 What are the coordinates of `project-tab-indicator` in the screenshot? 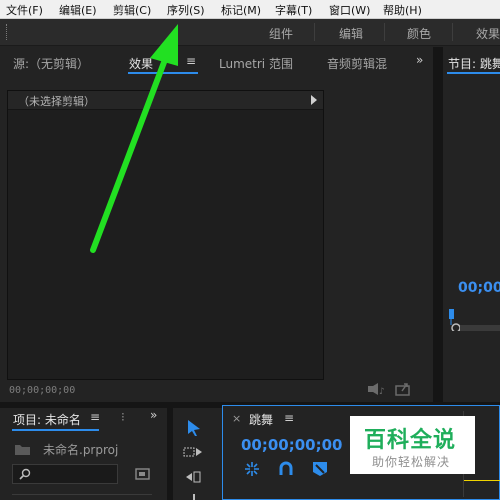 It's located at (55, 430).